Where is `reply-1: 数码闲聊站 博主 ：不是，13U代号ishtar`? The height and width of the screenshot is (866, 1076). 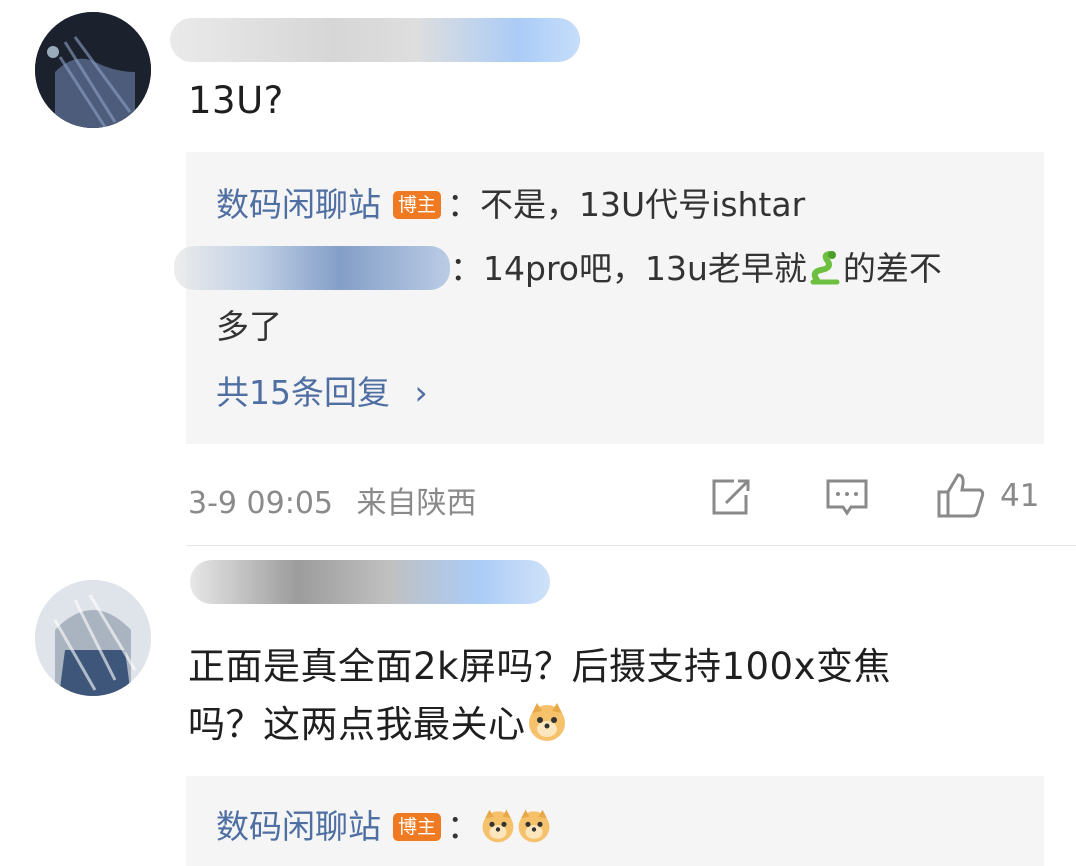 reply-1: 数码闲聊站 博主 ：不是，13U代号ishtar is located at coordinates (510, 205).